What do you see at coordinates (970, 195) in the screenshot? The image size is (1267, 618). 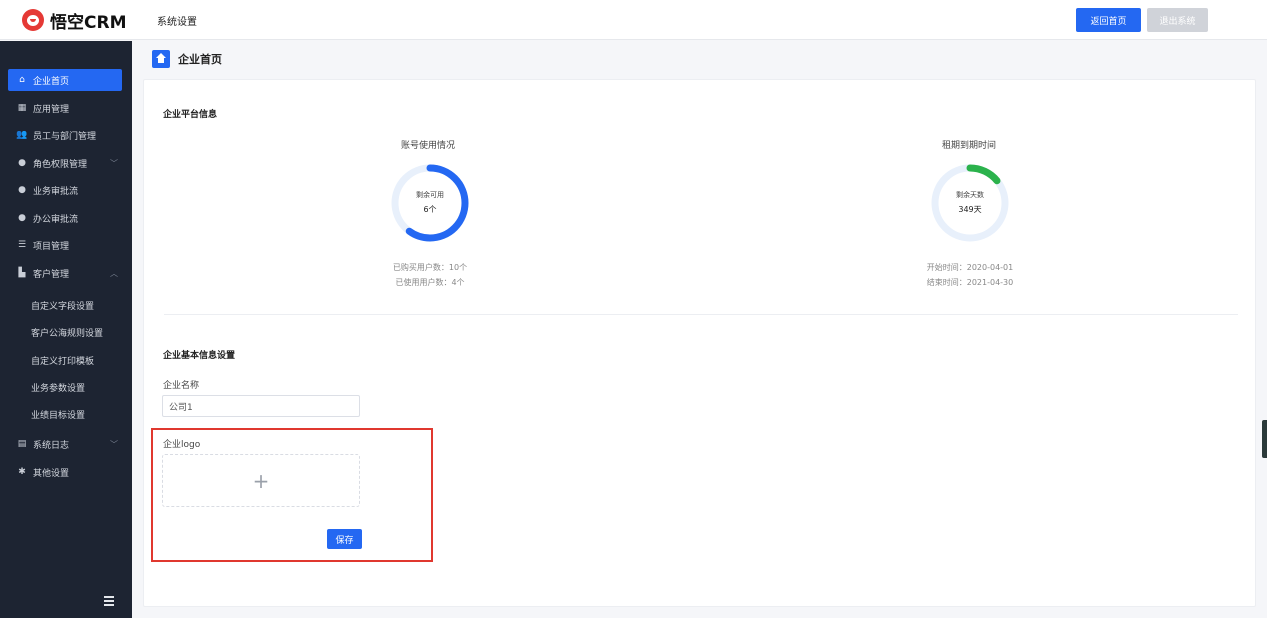 I see `lease-center-label: 剩余天数` at bounding box center [970, 195].